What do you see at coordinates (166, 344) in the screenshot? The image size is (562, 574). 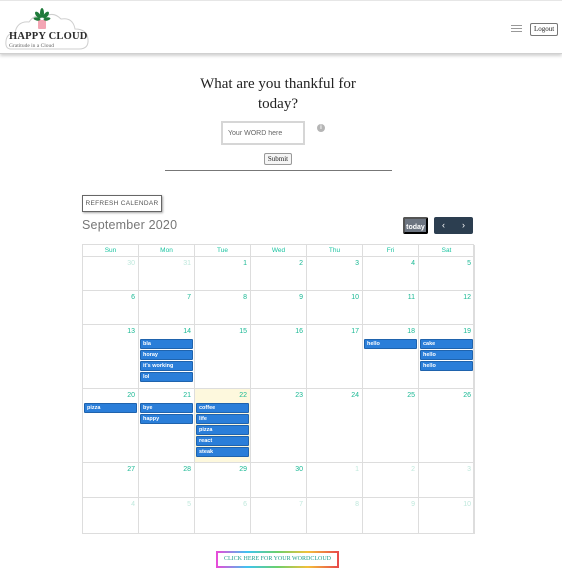 I see `calendar-event: bla` at bounding box center [166, 344].